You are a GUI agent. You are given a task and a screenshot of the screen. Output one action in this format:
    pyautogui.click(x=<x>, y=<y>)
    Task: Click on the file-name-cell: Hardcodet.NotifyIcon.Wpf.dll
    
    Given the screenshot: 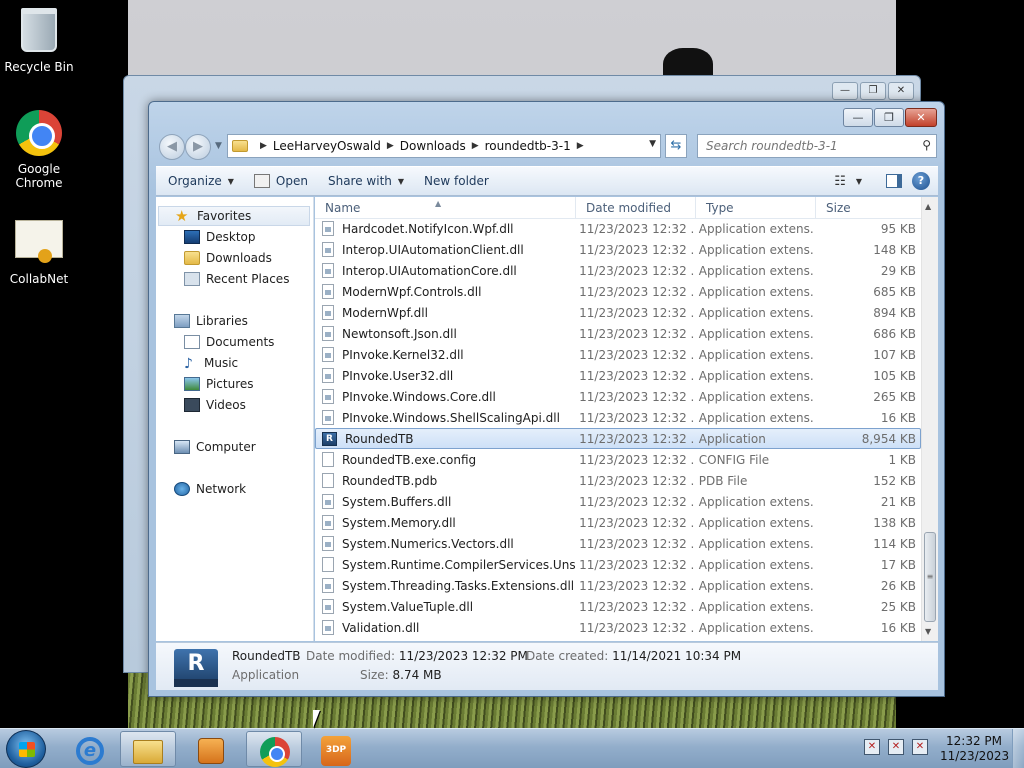 What is the action you would take?
    pyautogui.click(x=445, y=228)
    